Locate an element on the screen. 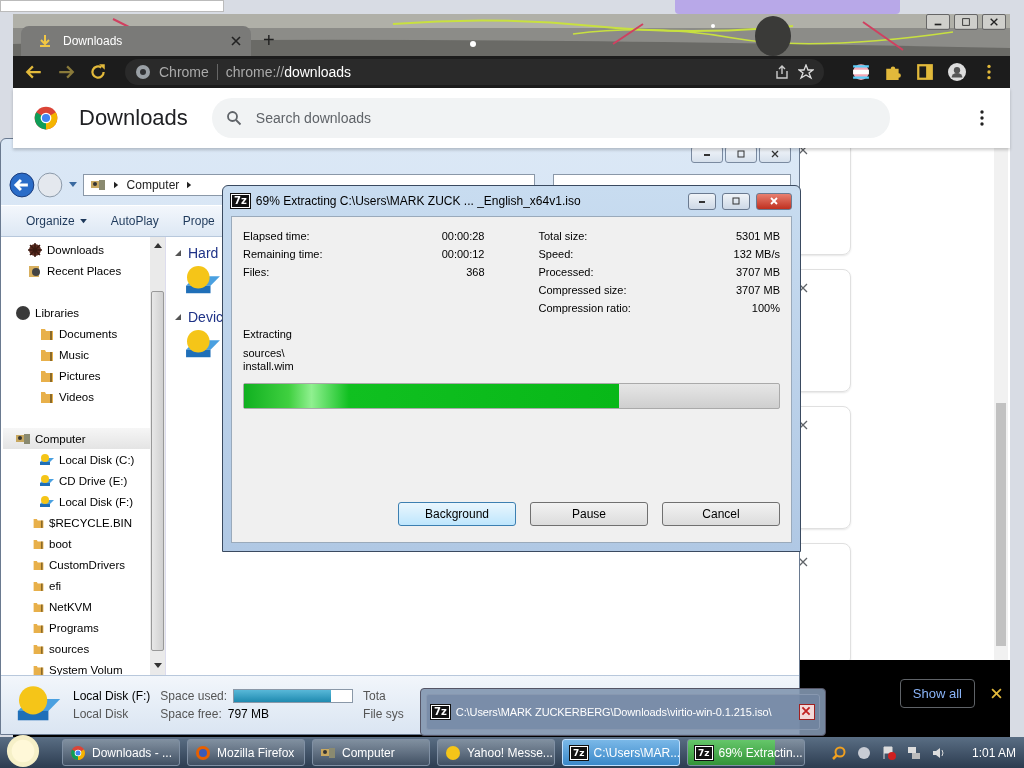  tree-item: sources is located at coordinates (85, 648).